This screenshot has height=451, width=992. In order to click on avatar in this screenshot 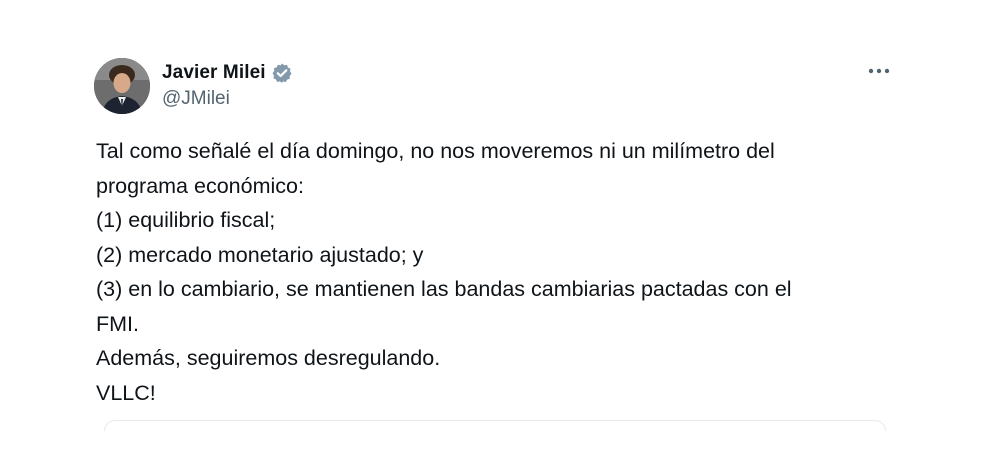, I will do `click(122, 86)`.